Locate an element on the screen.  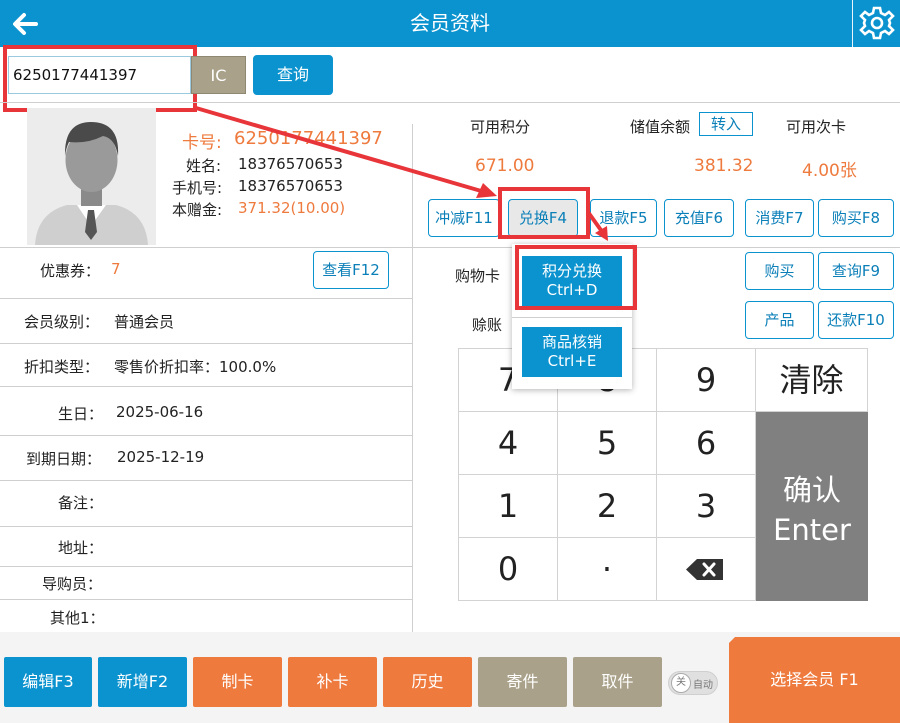
history-button: 历史 is located at coordinates (427, 682).